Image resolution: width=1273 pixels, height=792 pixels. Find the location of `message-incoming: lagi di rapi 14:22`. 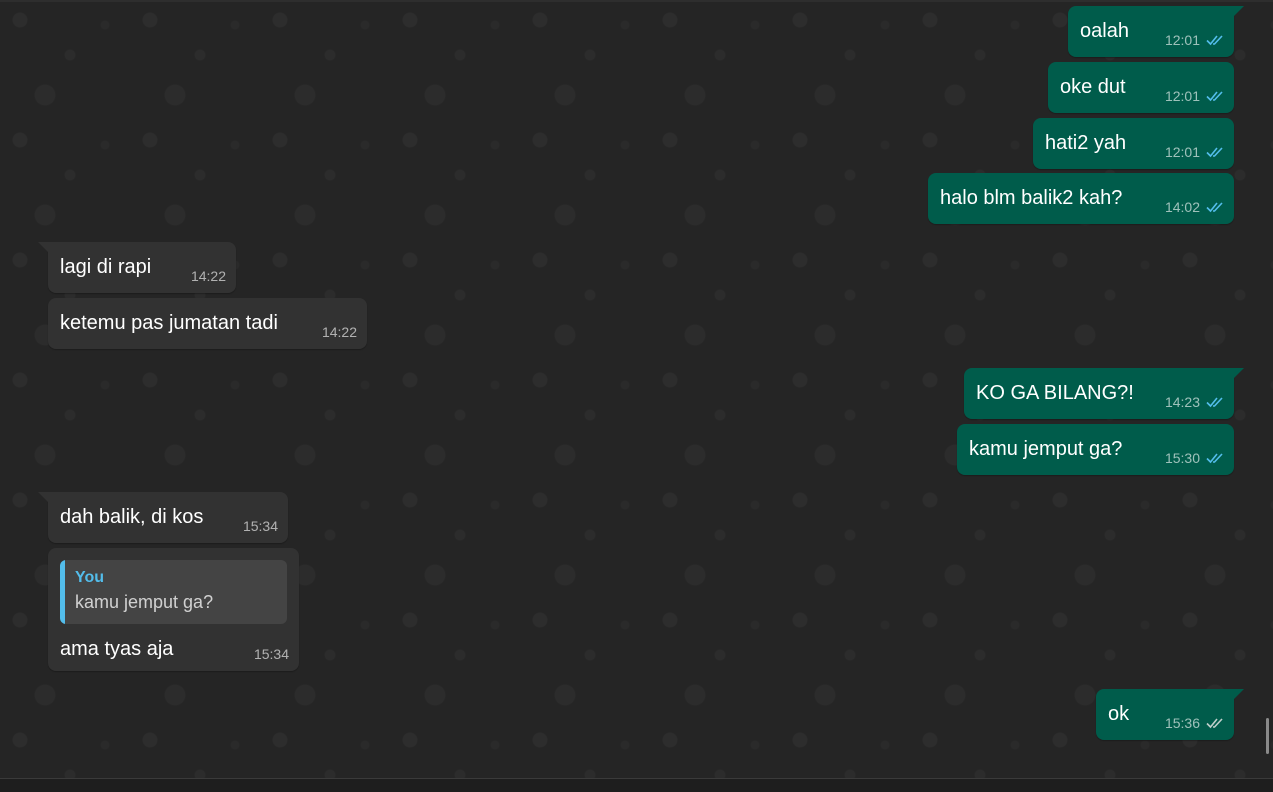

message-incoming: lagi di rapi 14:22 is located at coordinates (137, 267).